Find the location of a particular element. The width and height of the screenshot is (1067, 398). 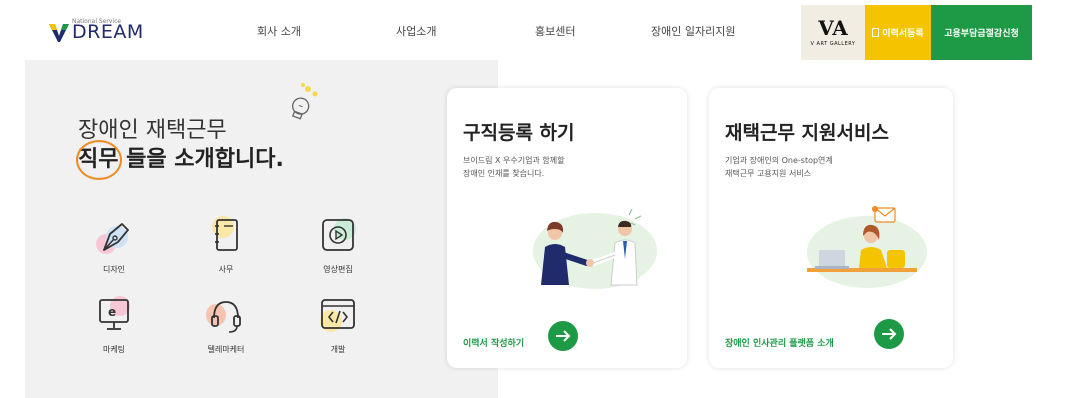

job-video-editing: 영상편집 is located at coordinates (338, 243).